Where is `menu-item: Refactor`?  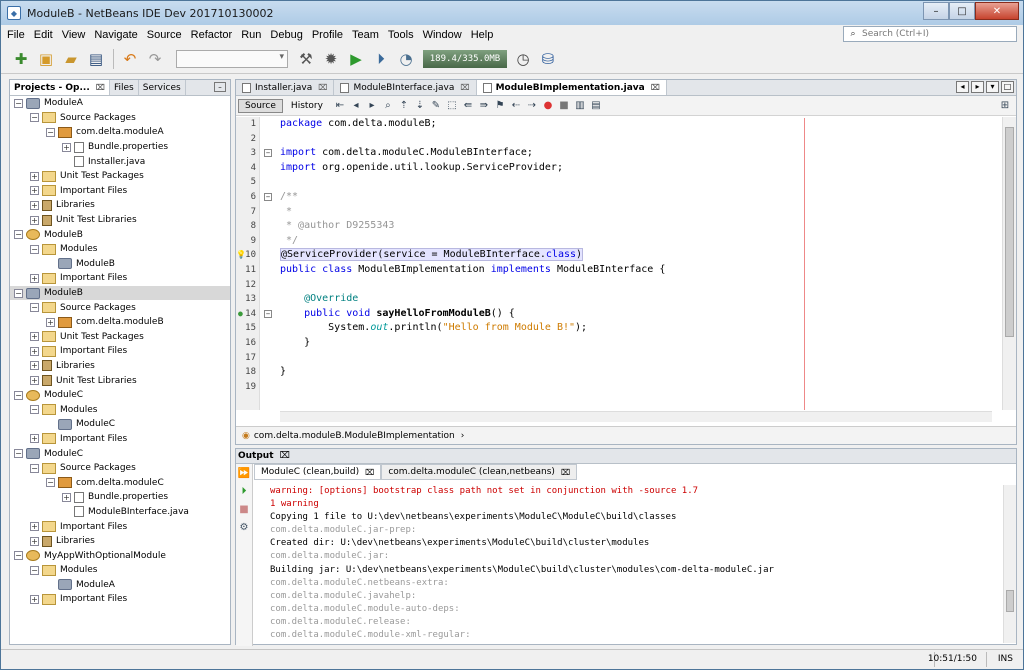
menu-item: Refactor is located at coordinates (210, 35).